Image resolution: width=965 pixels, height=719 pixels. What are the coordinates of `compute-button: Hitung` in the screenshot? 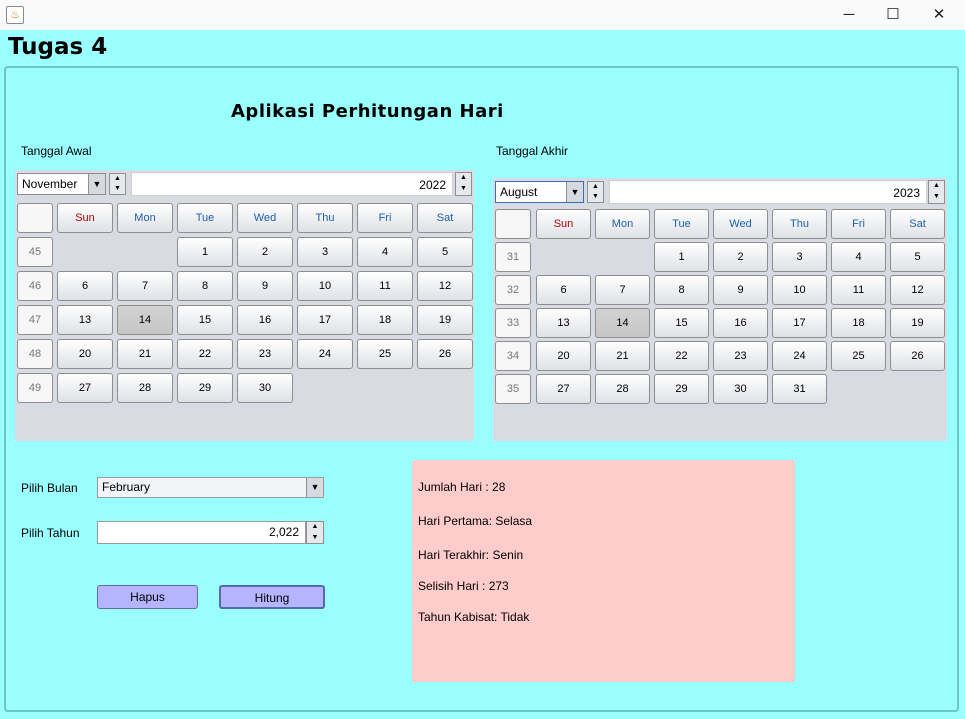 It's located at (272, 597).